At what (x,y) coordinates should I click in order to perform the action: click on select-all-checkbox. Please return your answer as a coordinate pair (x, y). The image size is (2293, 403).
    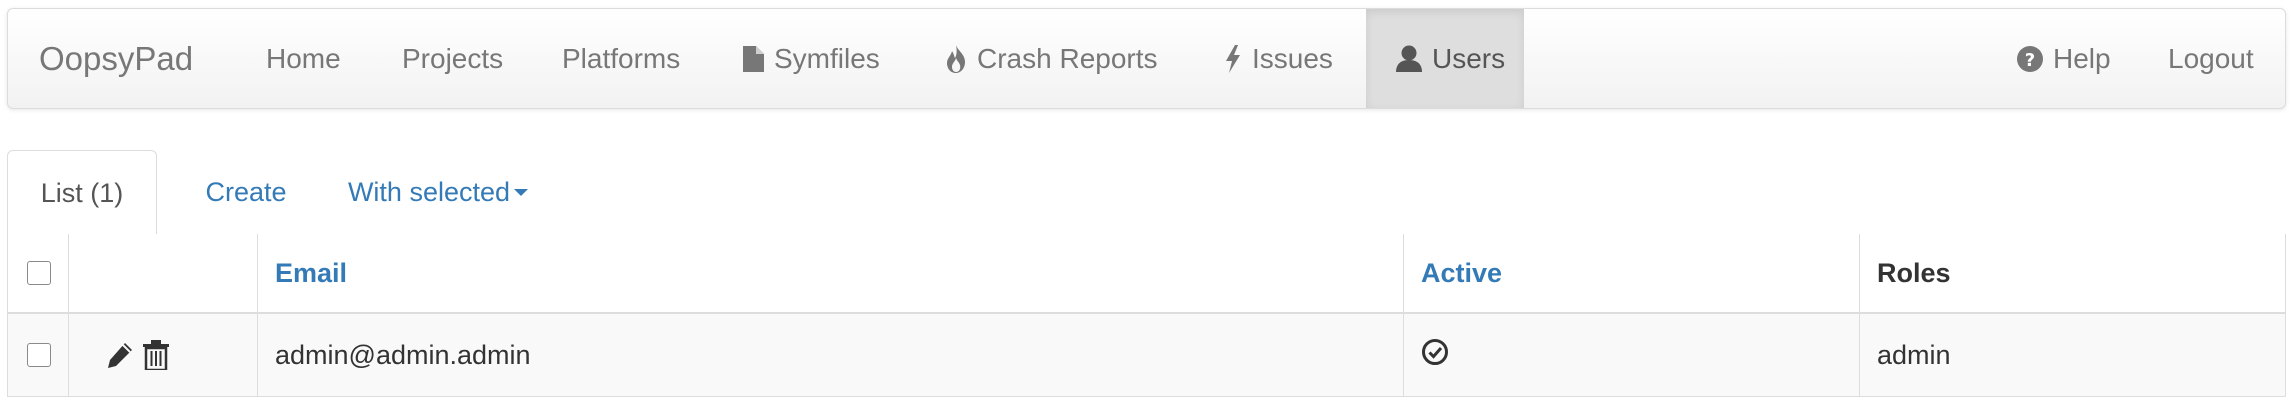
    Looking at the image, I should click on (39, 273).